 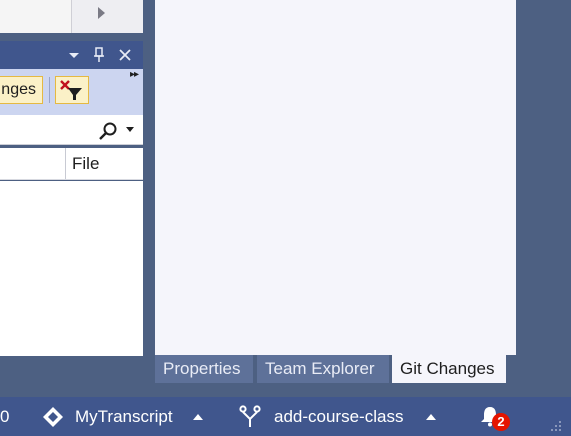 What do you see at coordinates (449, 369) in the screenshot?
I see `tab-git-changes: Git Changes` at bounding box center [449, 369].